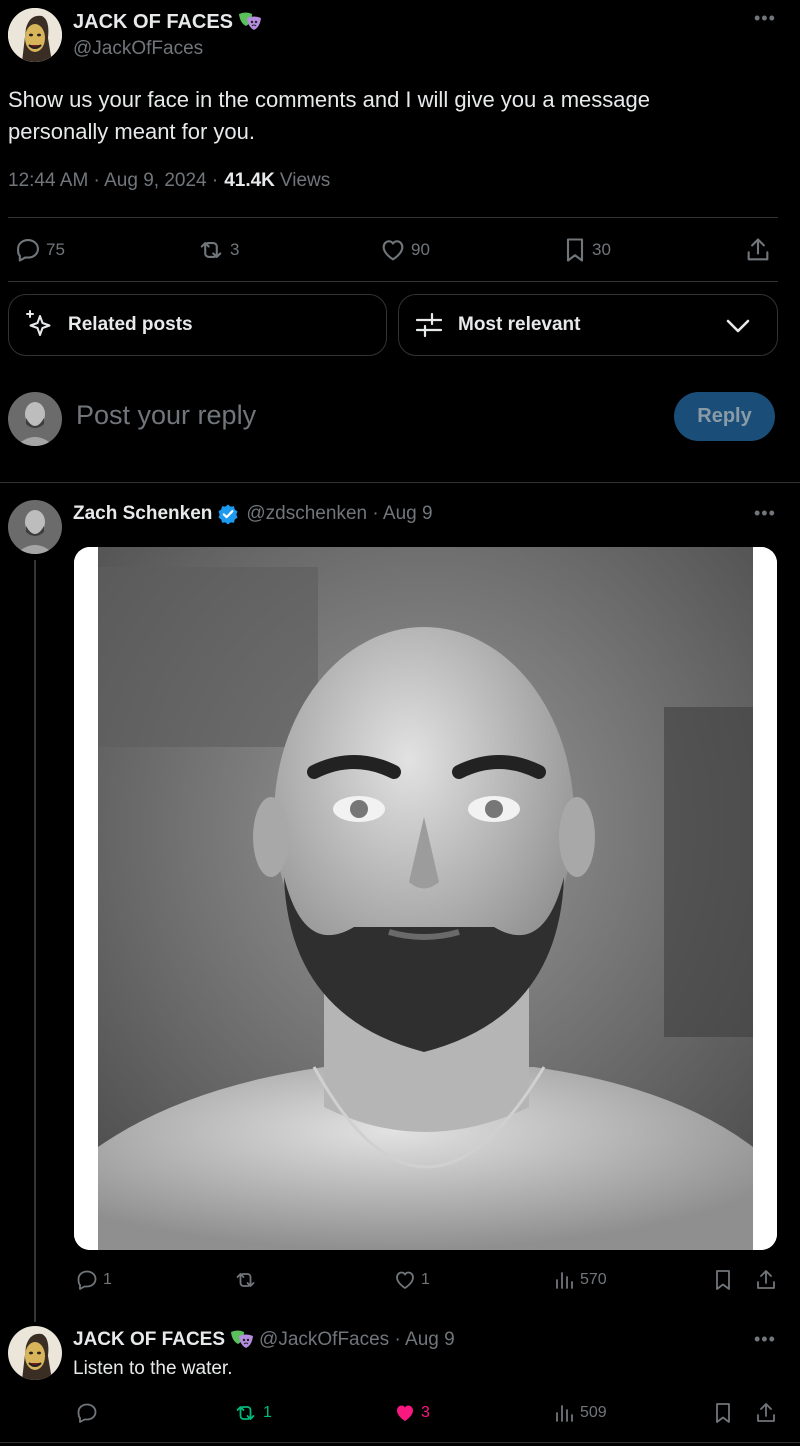  I want to click on reply-submit-button: Reply, so click(724, 416).